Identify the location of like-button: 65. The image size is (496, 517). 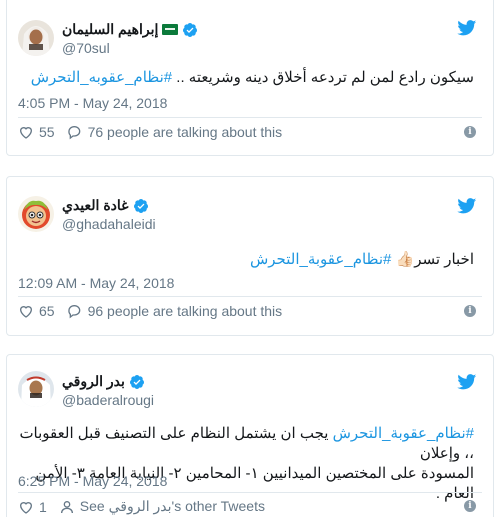
(36, 311).